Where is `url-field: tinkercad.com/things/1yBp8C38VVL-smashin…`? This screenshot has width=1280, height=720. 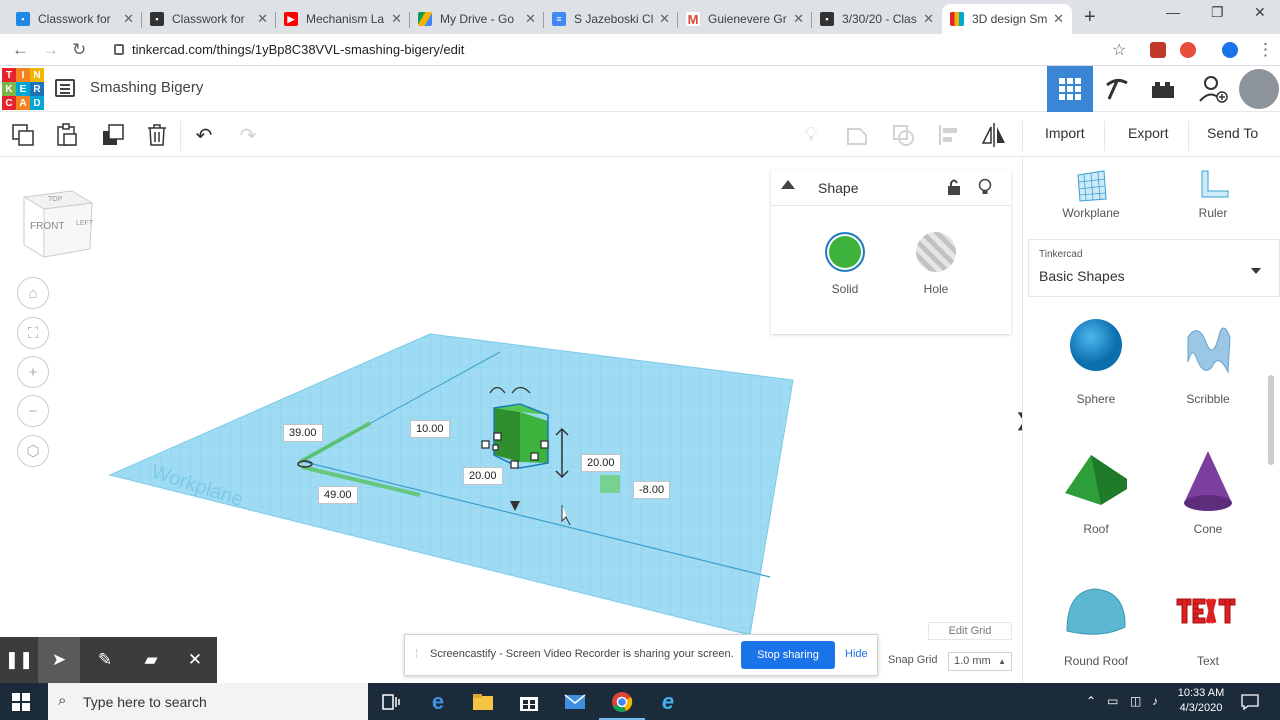
url-field: tinkercad.com/things/1yBp8C38VVL-smashin… is located at coordinates (622, 50).